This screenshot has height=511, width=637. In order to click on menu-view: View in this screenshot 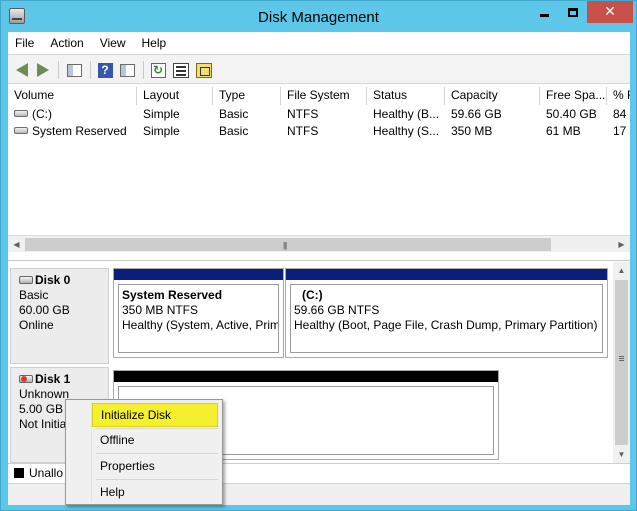, I will do `click(113, 43)`.